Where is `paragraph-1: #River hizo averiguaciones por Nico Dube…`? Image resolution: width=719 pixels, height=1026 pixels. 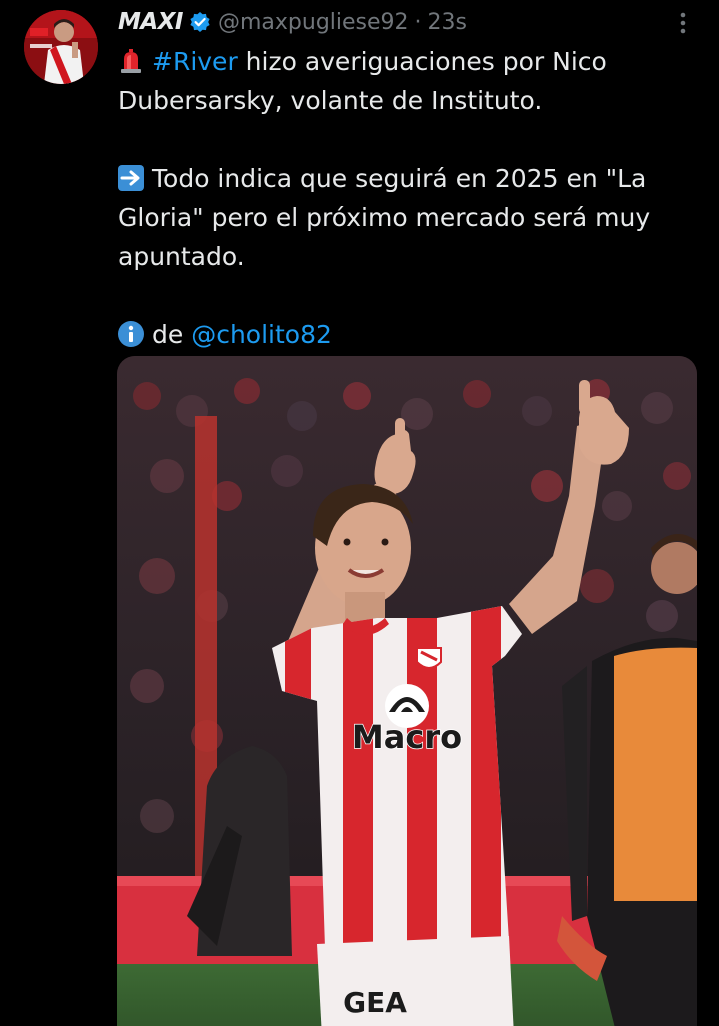 paragraph-1: #River hizo averiguaciones por Nico Dube… is located at coordinates (408, 81).